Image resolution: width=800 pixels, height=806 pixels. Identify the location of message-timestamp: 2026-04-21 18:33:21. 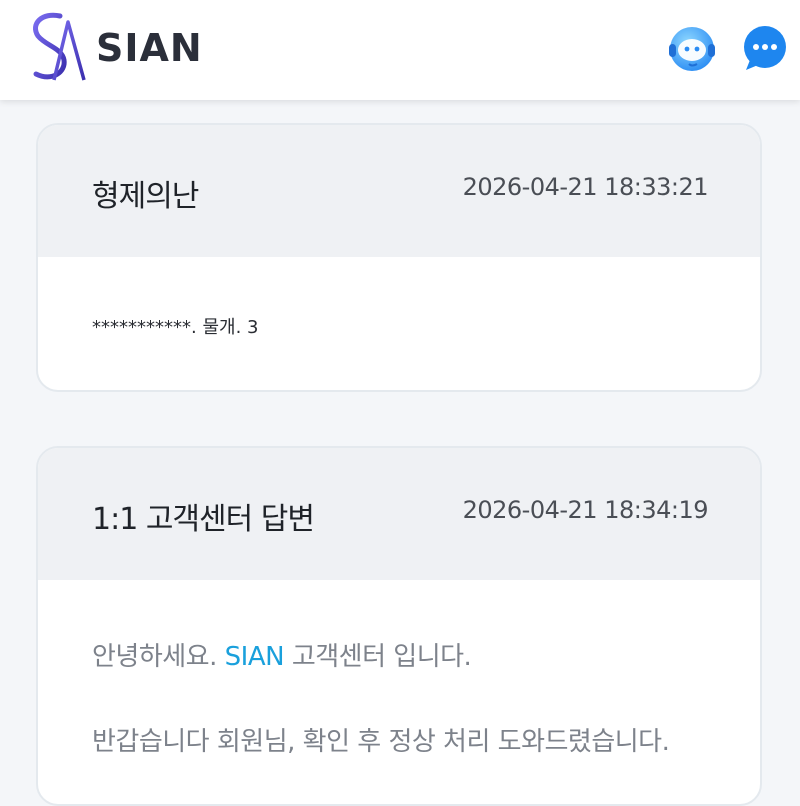
(585, 187).